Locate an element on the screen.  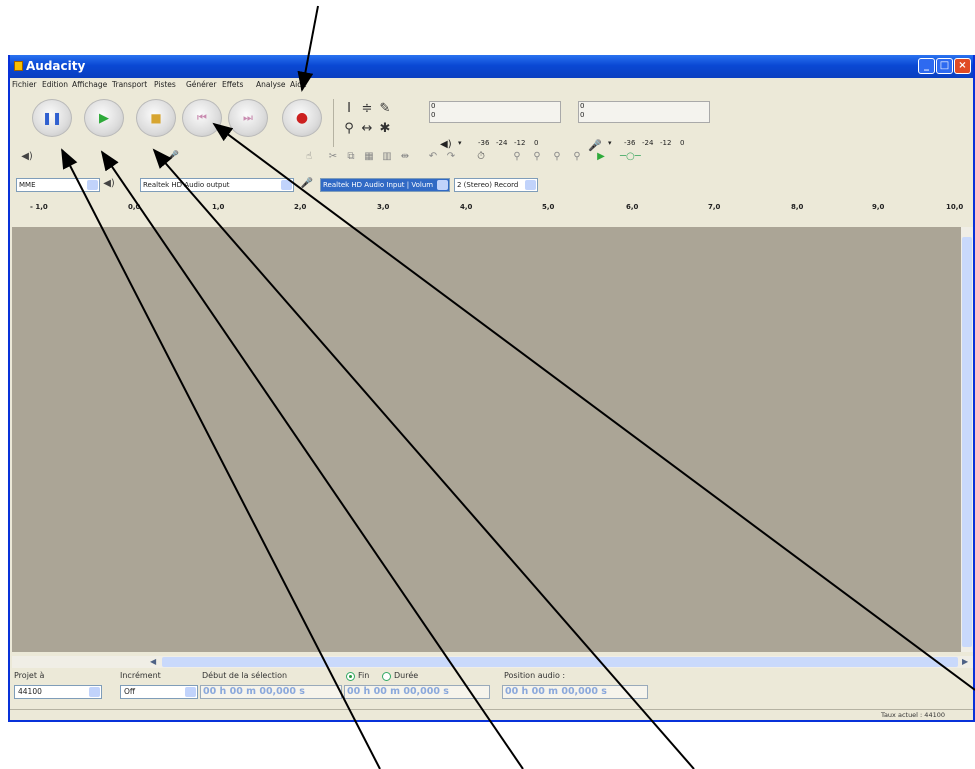
silence-icon: ⇹ is located at coordinates (405, 157).